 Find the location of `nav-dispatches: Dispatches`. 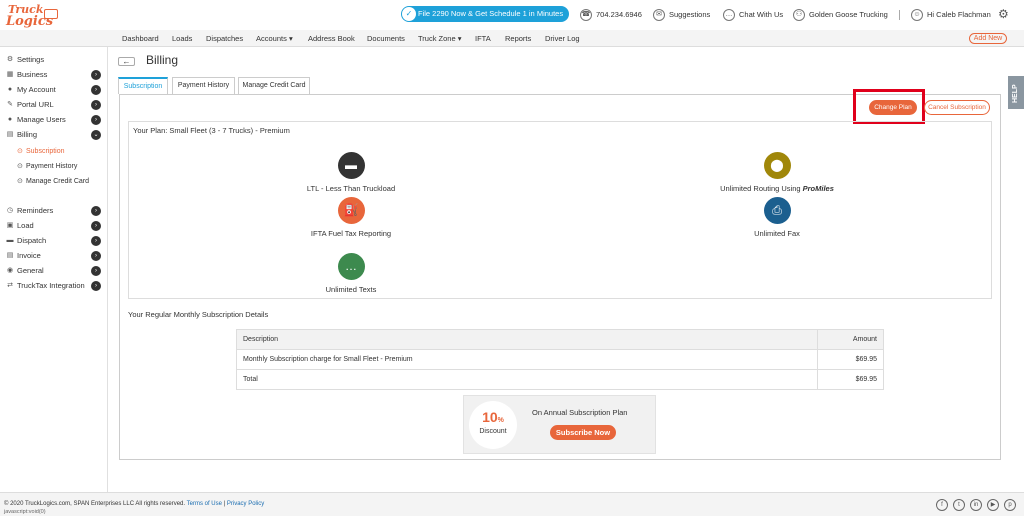

nav-dispatches: Dispatches is located at coordinates (224, 38).